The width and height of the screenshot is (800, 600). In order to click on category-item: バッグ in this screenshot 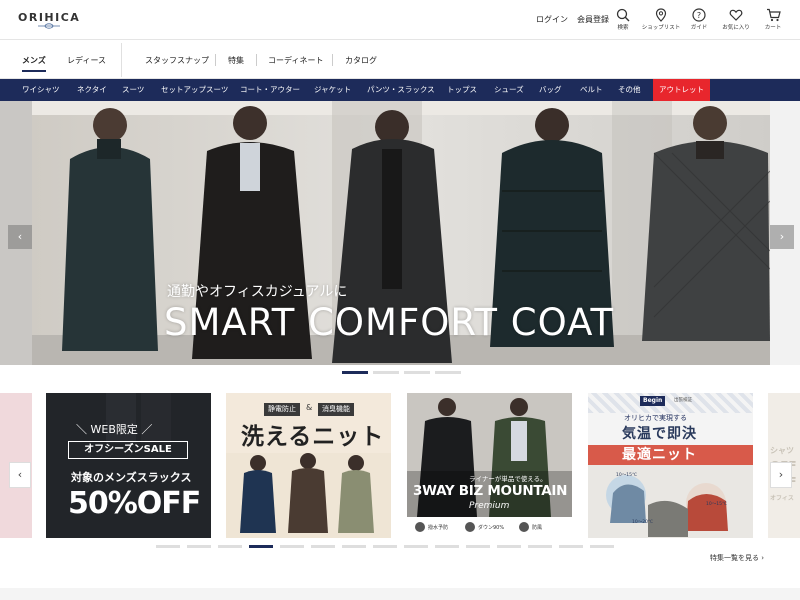, I will do `click(550, 90)`.